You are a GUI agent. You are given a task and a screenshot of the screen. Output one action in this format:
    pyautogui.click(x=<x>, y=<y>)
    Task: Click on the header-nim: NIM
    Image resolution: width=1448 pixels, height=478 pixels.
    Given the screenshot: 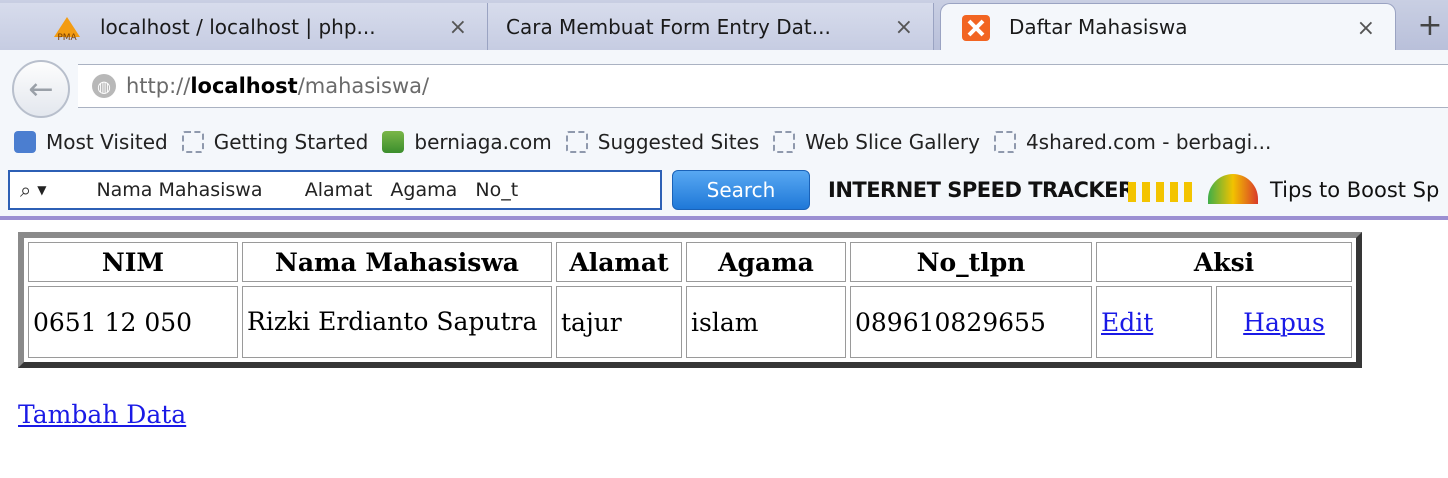 What is the action you would take?
    pyautogui.click(x=133, y=262)
    